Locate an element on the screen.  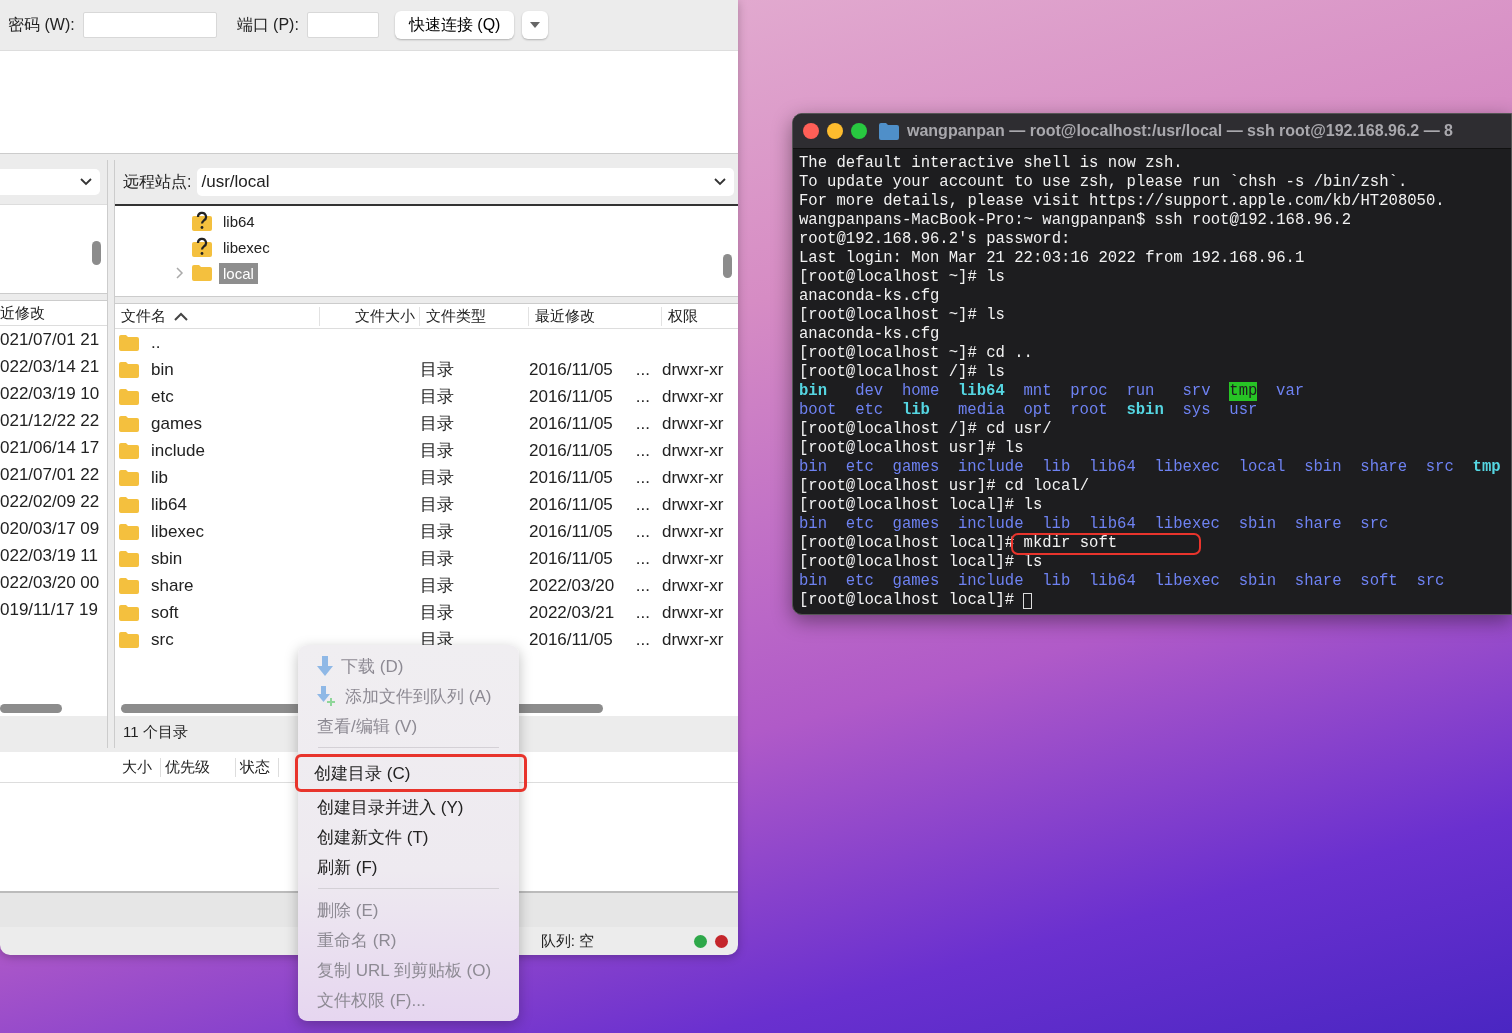
table-cell: 022/03/20 00 is located at coordinates (50, 582).